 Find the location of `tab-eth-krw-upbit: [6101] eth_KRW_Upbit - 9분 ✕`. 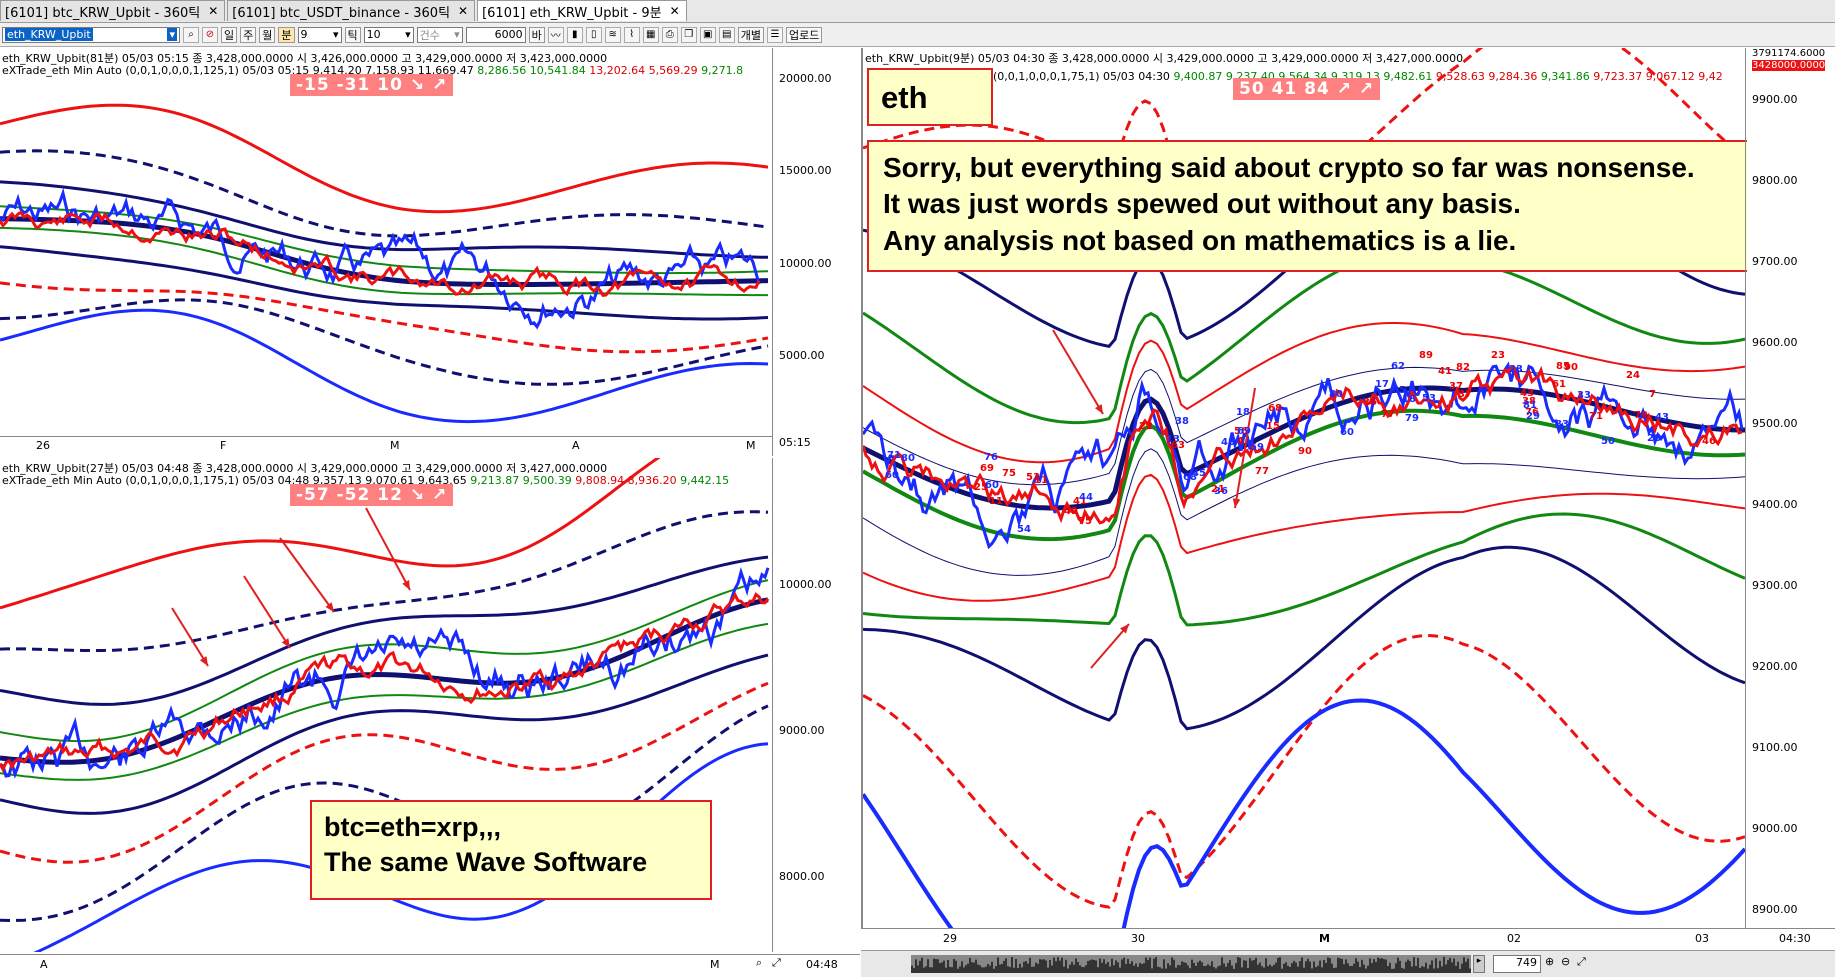

tab-eth-krw-upbit: [6101] eth_KRW_Upbit - 9분 ✕ is located at coordinates (582, 10).